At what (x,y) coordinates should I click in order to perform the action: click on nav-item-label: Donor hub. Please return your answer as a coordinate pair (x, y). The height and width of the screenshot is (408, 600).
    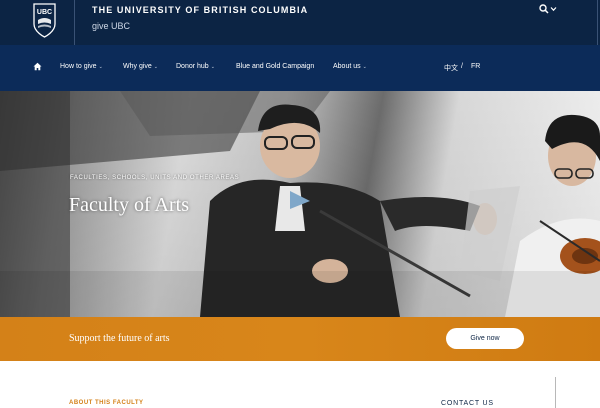
    Looking at the image, I should click on (192, 66).